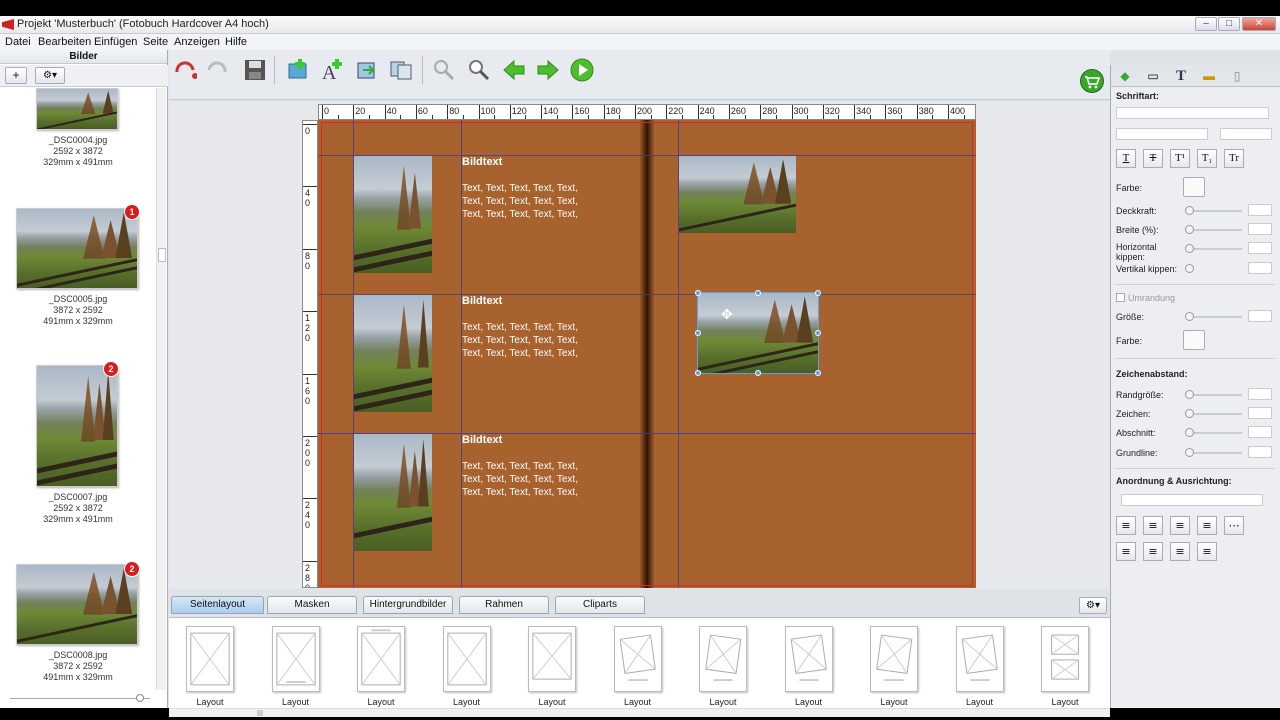 This screenshot has height=720, width=1280. I want to click on align-left-button: ≡, so click(1126, 525).